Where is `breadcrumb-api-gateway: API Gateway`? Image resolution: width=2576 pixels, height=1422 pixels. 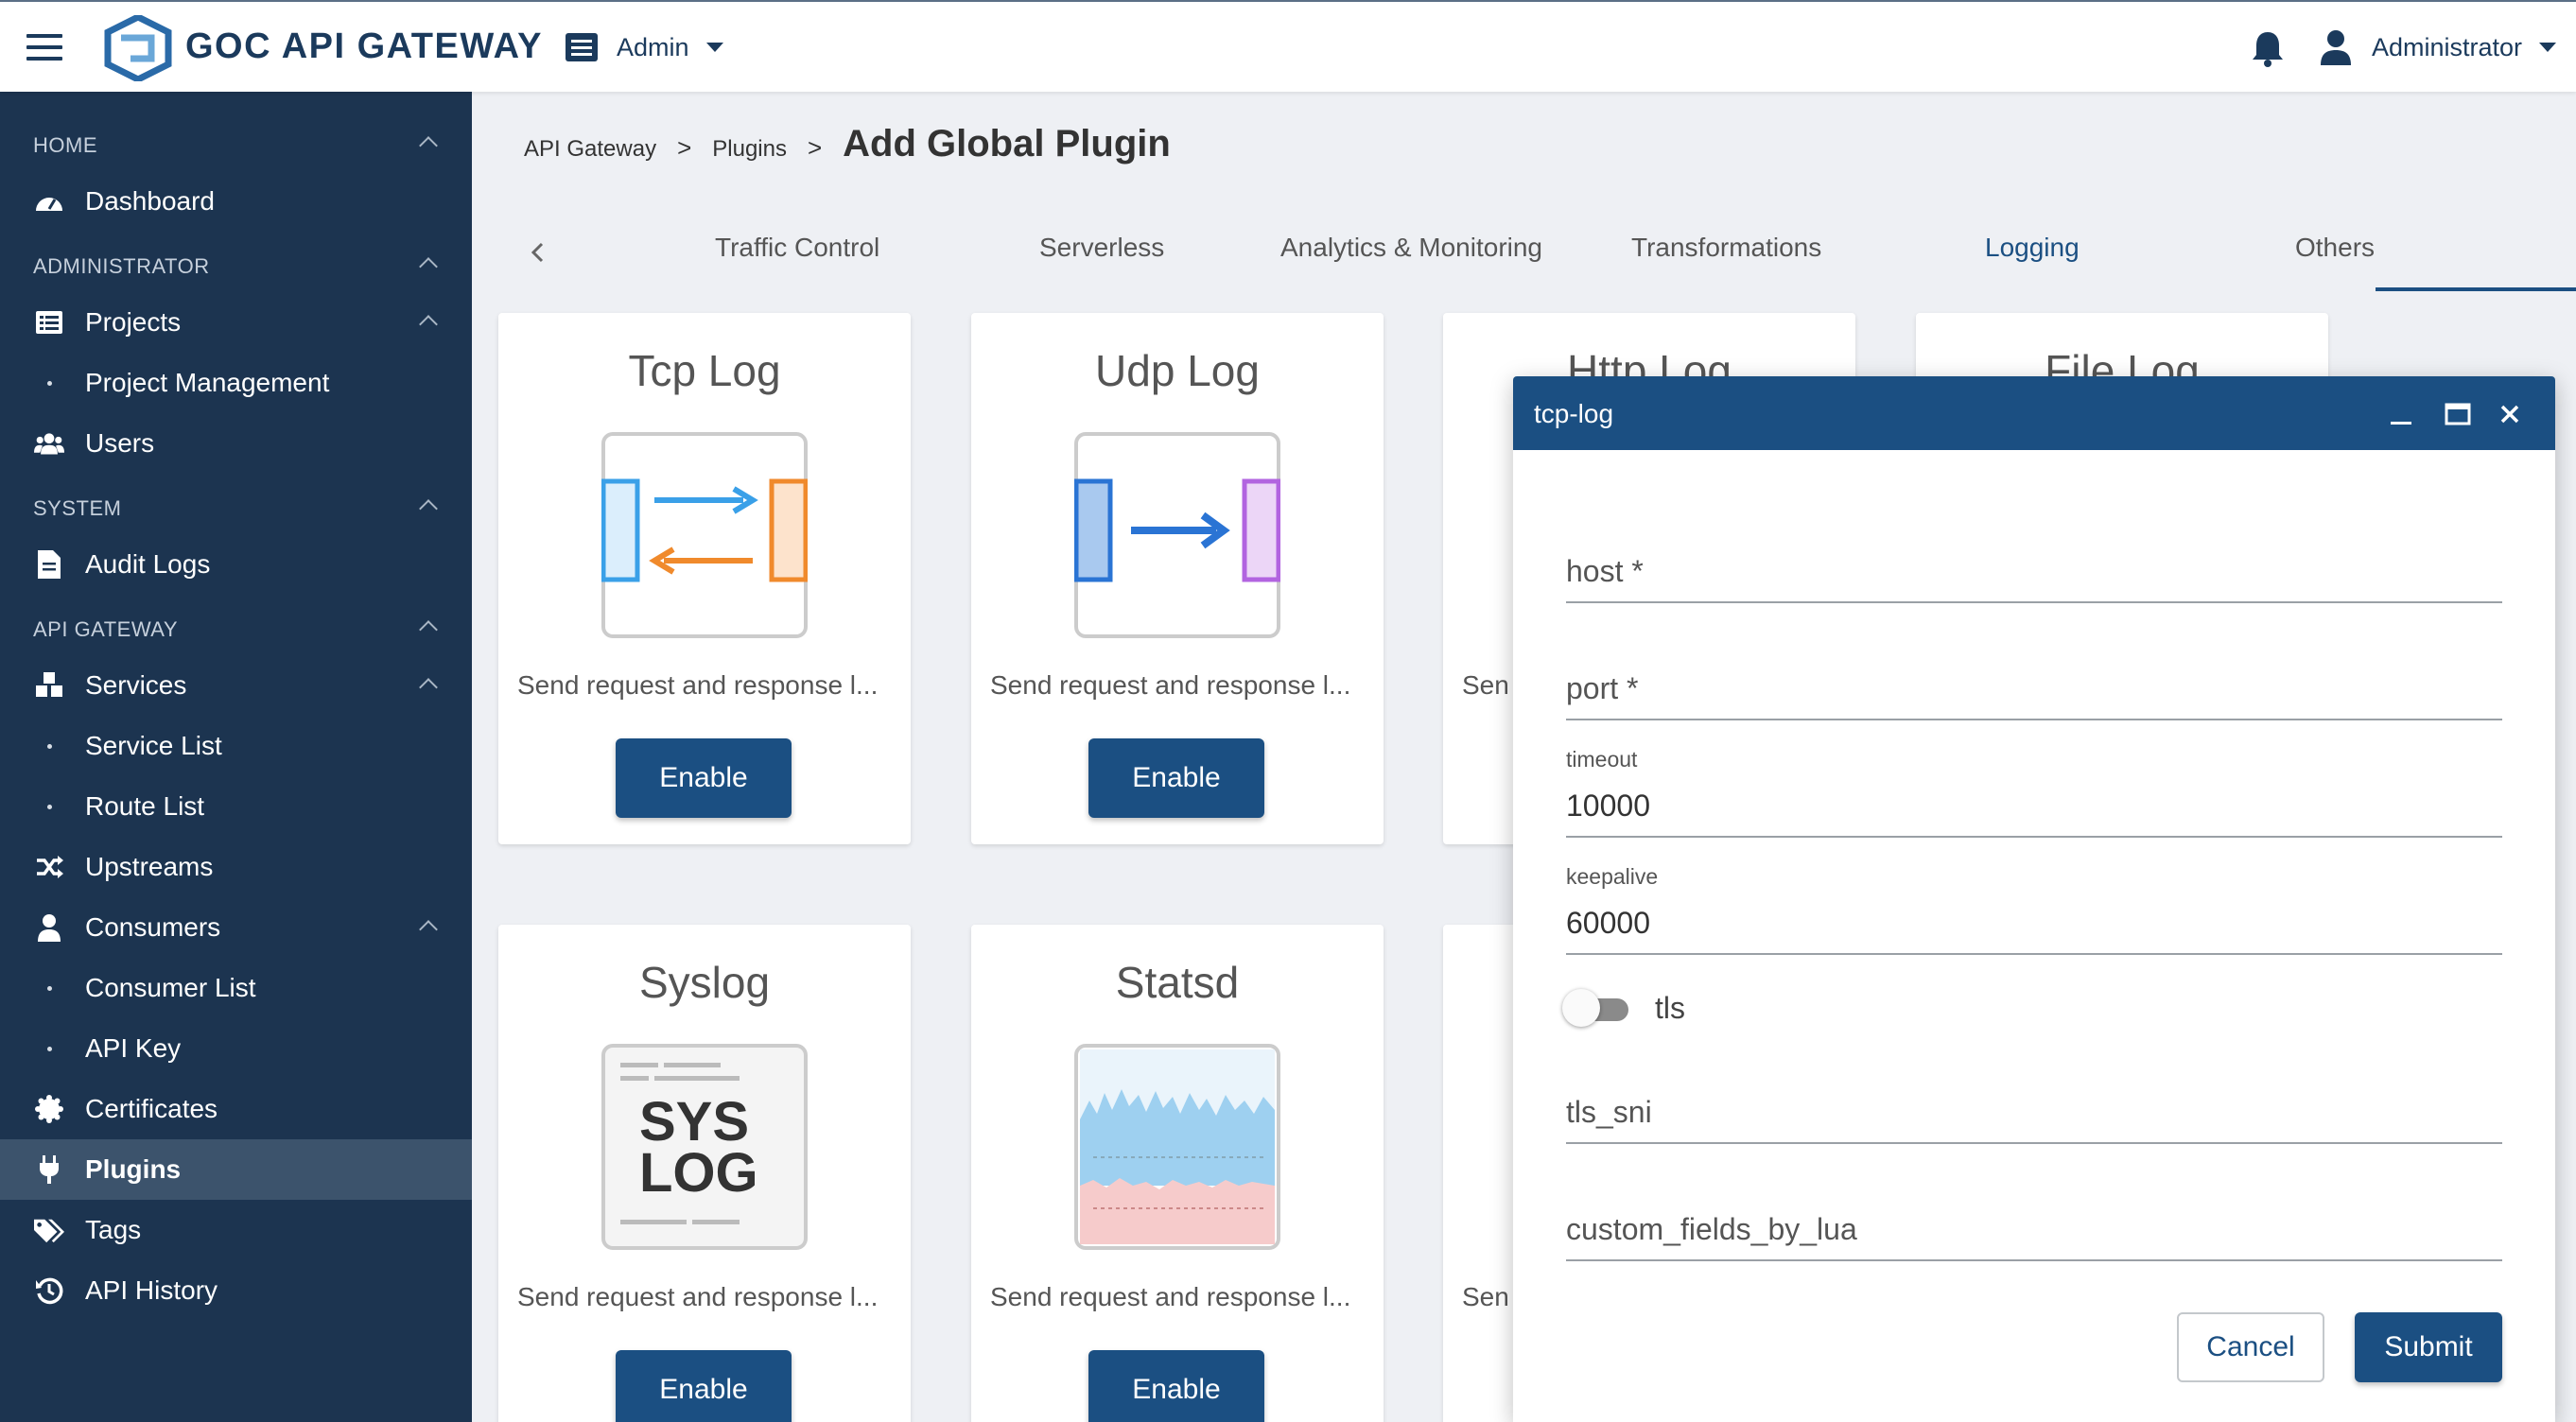
breadcrumb-api-gateway: API Gateway is located at coordinates (590, 150).